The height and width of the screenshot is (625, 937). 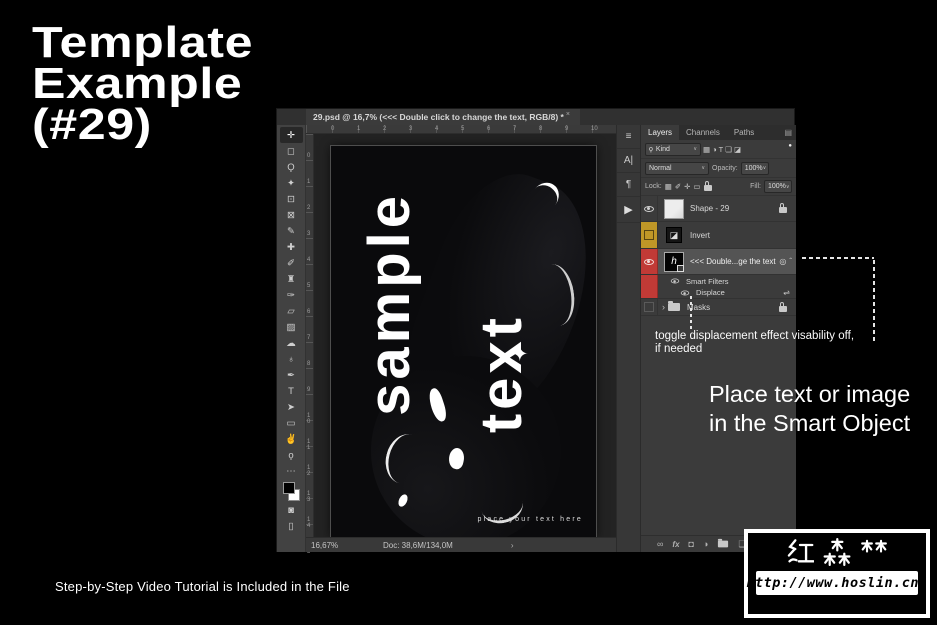 I want to click on h-ruler-mark: 0, so click(x=333, y=129).